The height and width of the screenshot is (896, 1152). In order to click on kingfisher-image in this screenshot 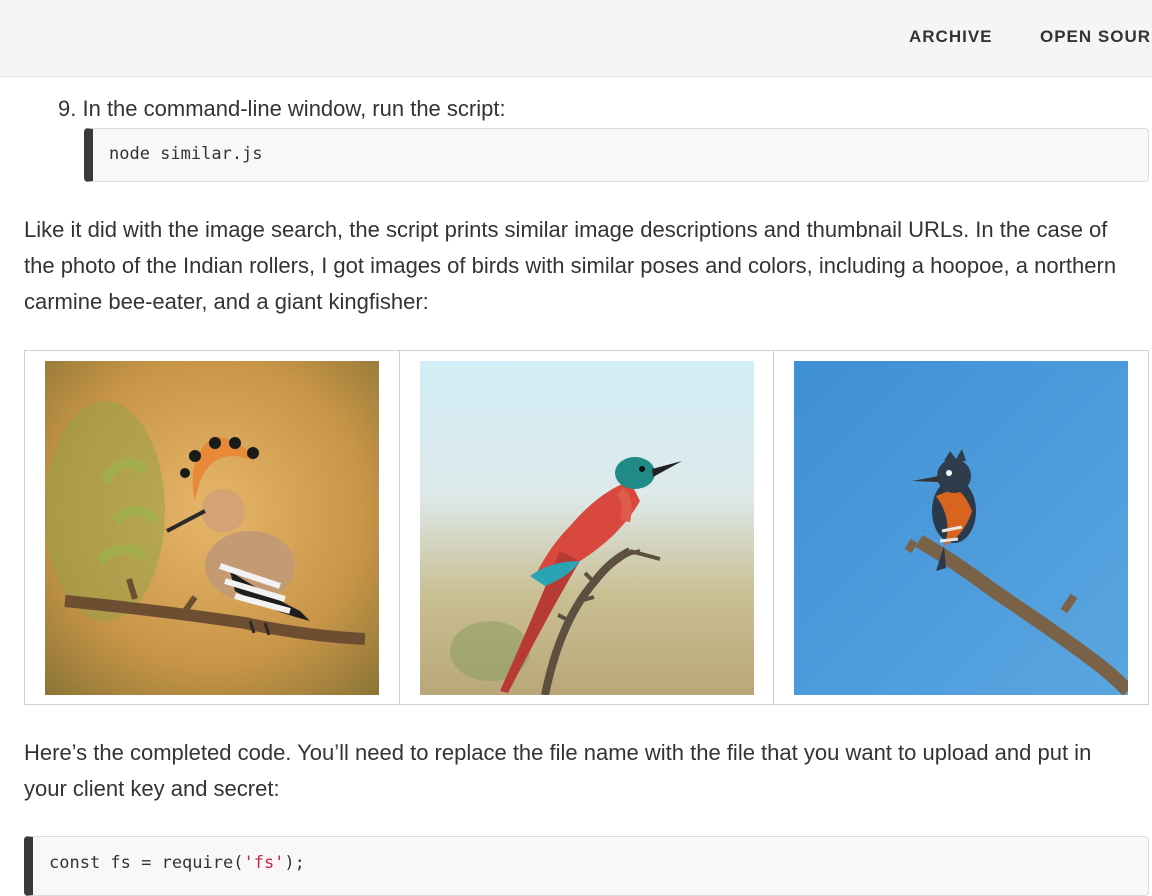, I will do `click(961, 528)`.